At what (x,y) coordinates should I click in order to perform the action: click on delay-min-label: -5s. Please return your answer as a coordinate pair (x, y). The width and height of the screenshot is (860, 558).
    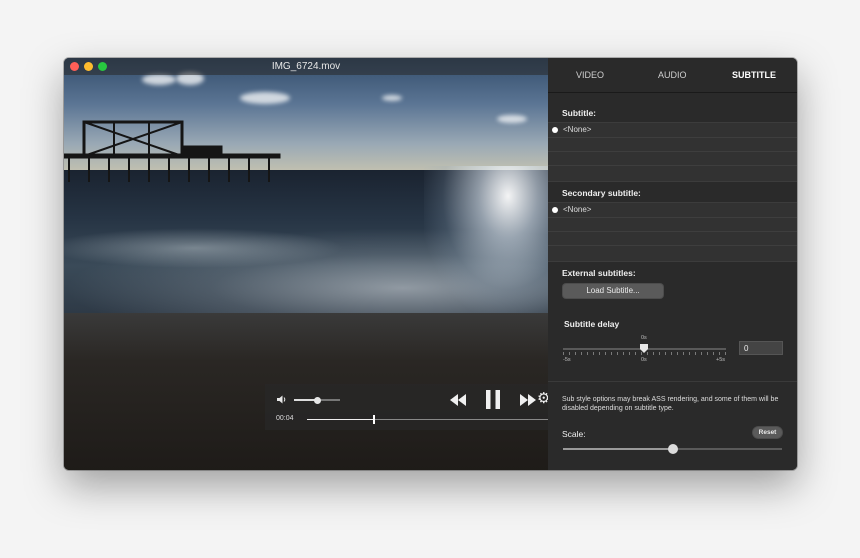
    Looking at the image, I should click on (567, 360).